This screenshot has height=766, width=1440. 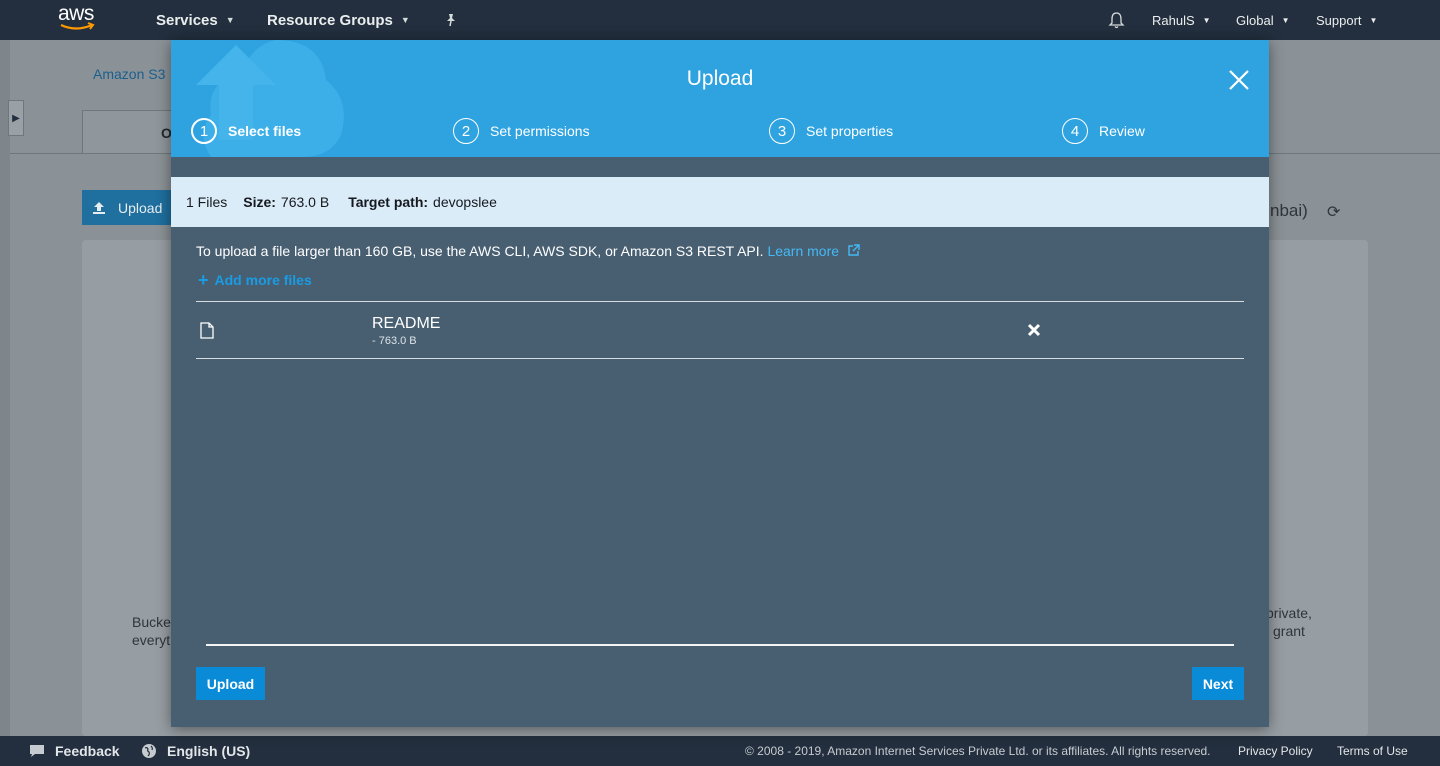 What do you see at coordinates (406, 323) in the screenshot?
I see `file-name: README` at bounding box center [406, 323].